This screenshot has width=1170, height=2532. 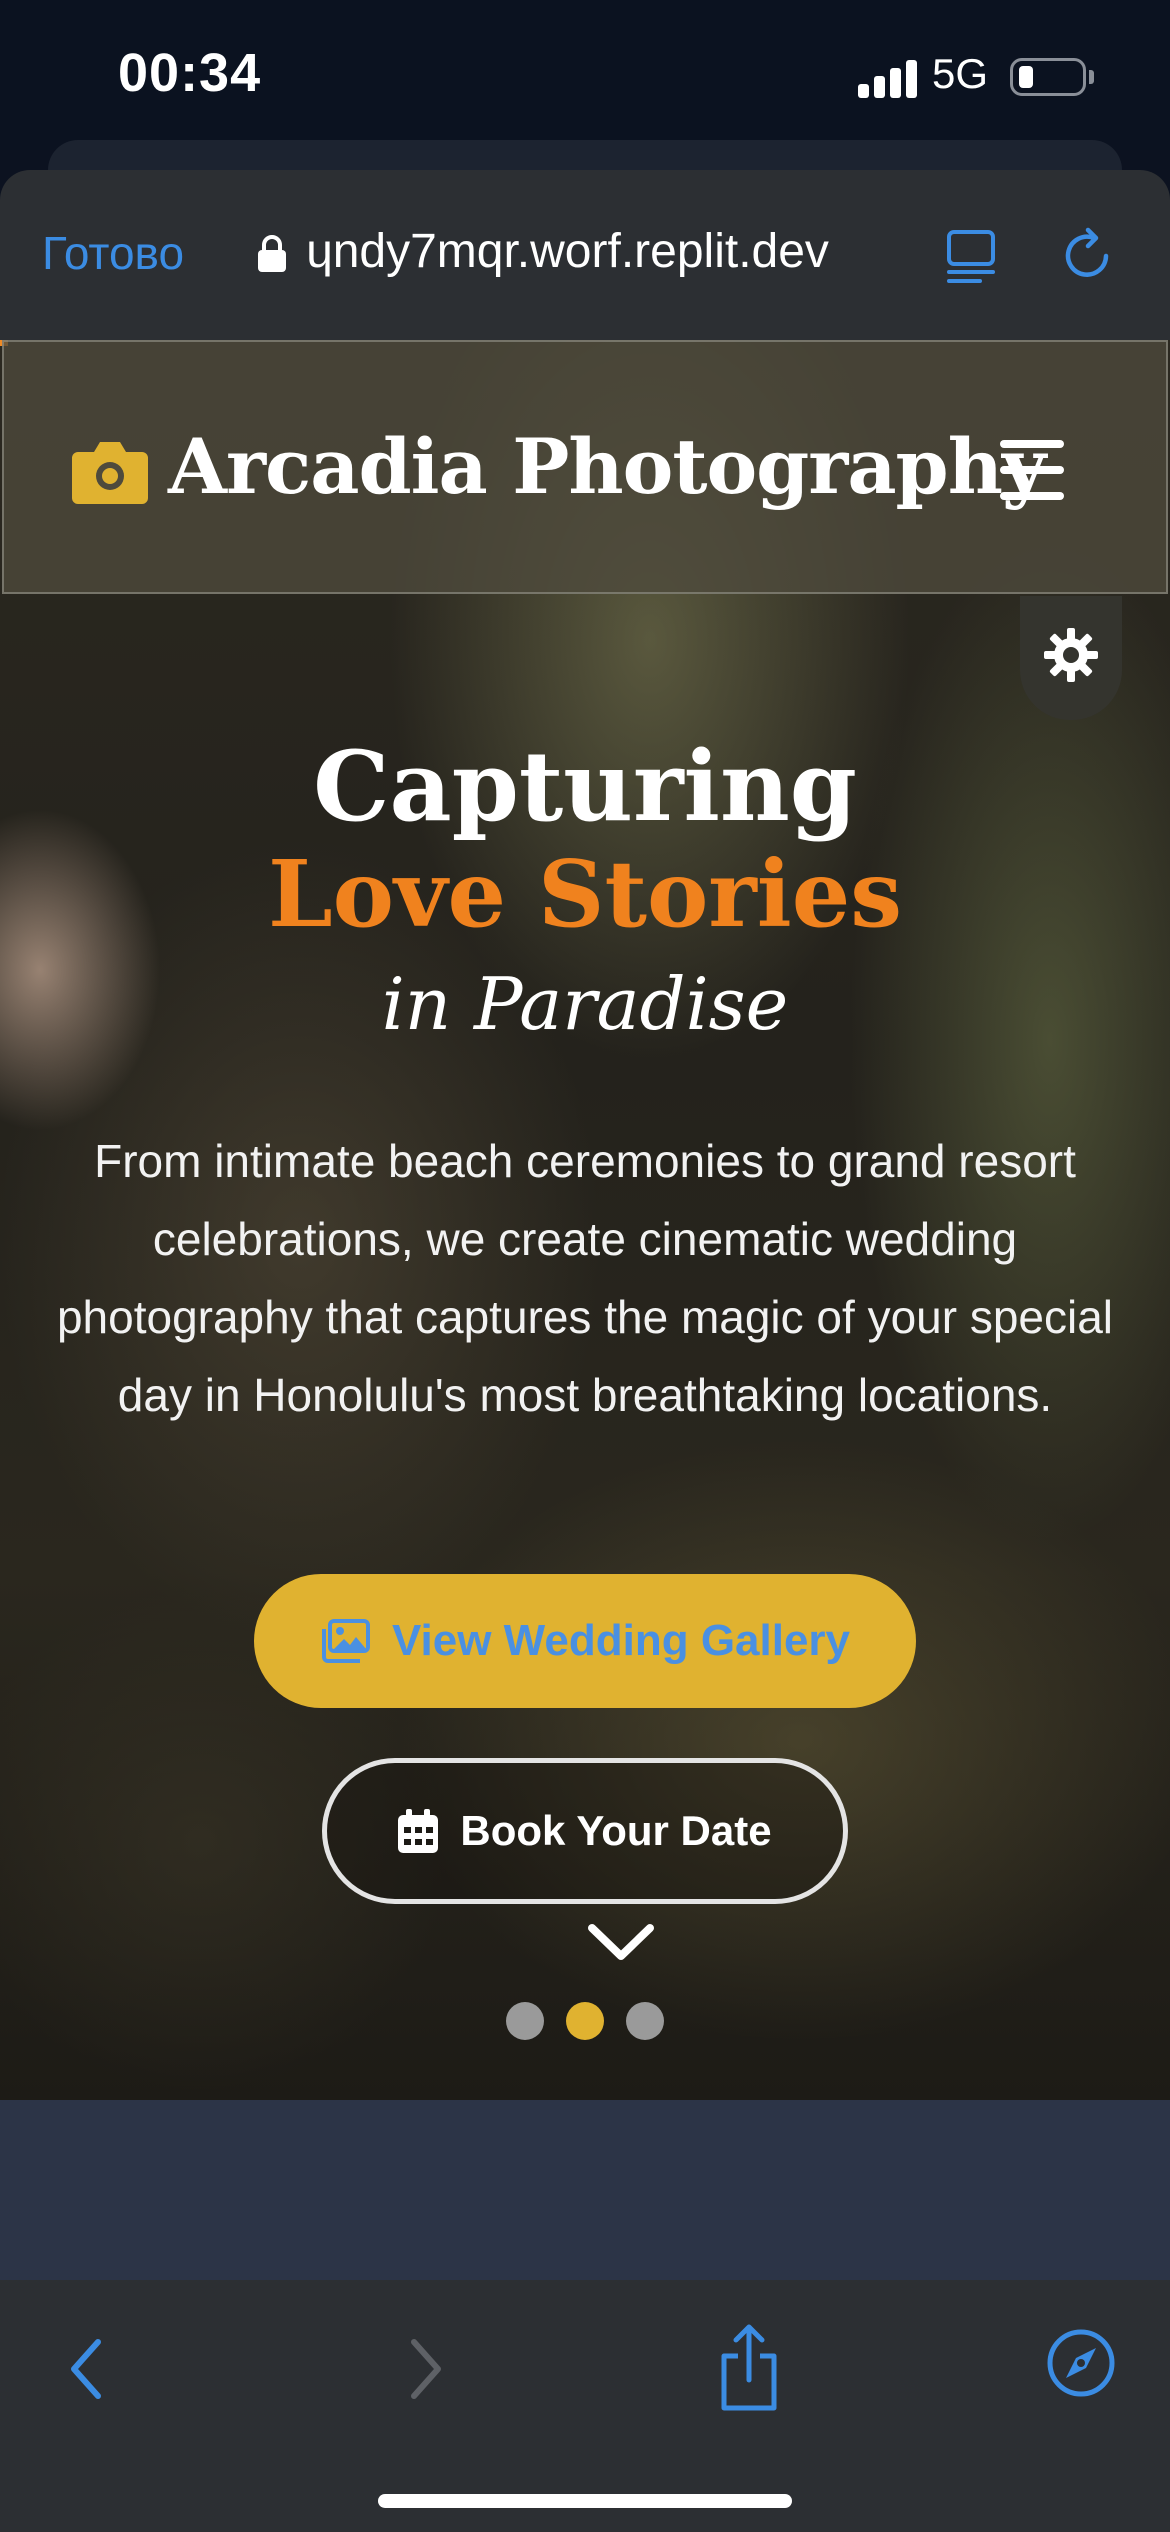 I want to click on url-field: ɥndy7mqr.worf.replit.dev, so click(x=567, y=251).